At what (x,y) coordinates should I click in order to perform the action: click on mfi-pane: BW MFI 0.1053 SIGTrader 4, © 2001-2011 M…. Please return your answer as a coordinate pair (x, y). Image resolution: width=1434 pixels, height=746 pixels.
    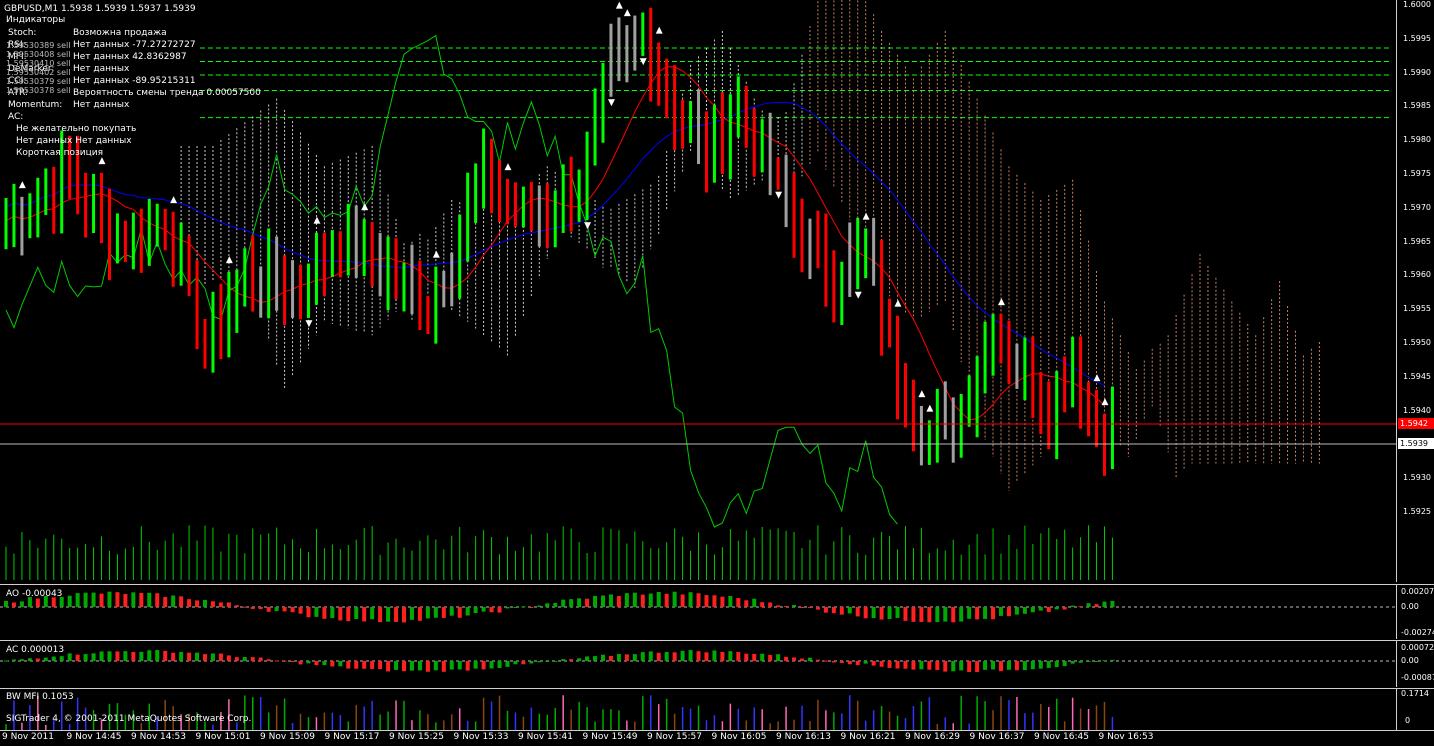
    Looking at the image, I should click on (698, 709).